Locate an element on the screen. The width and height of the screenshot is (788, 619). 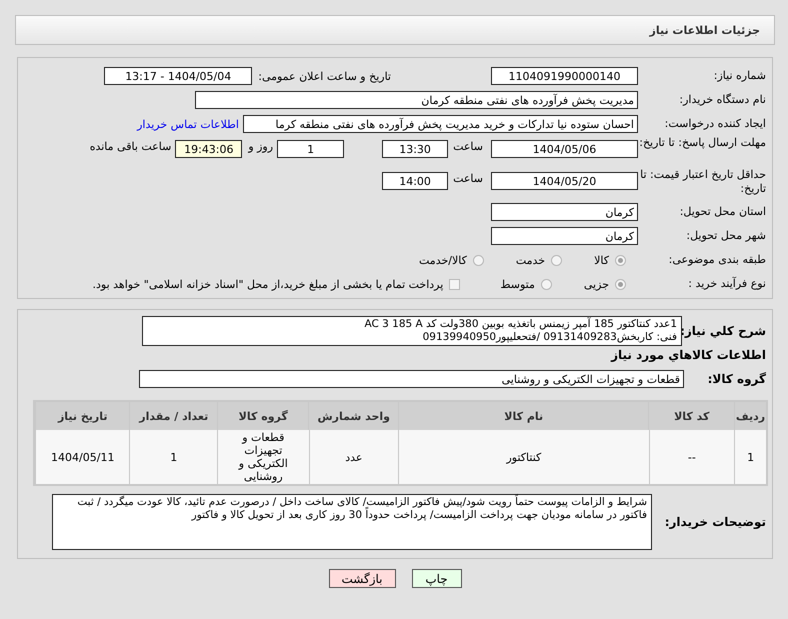
field-label: توضیحات خریدار: is located at coordinates (715, 522).